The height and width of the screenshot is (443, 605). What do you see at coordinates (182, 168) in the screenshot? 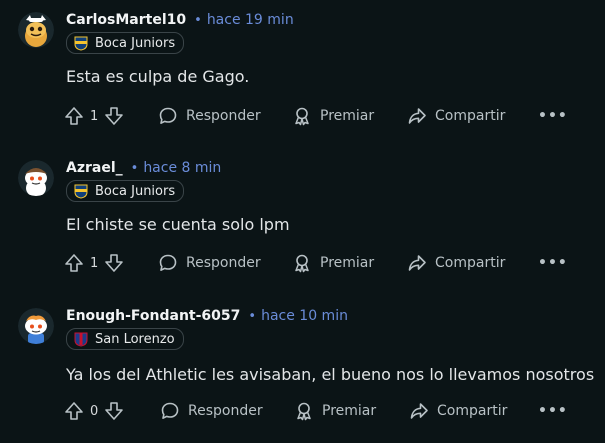
I see `timestamp: hace 8 min` at bounding box center [182, 168].